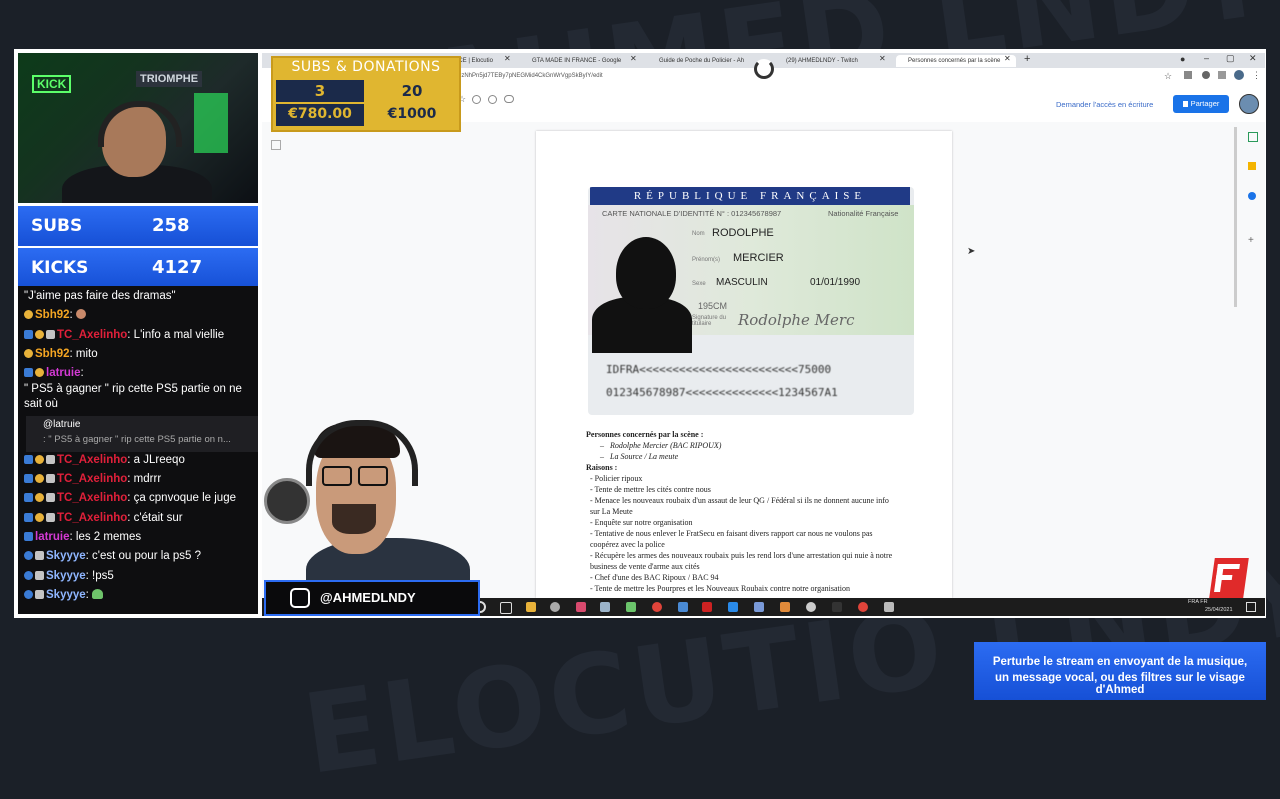 The width and height of the screenshot is (1280, 799). What do you see at coordinates (555, 607) in the screenshot?
I see `obs-icon` at bounding box center [555, 607].